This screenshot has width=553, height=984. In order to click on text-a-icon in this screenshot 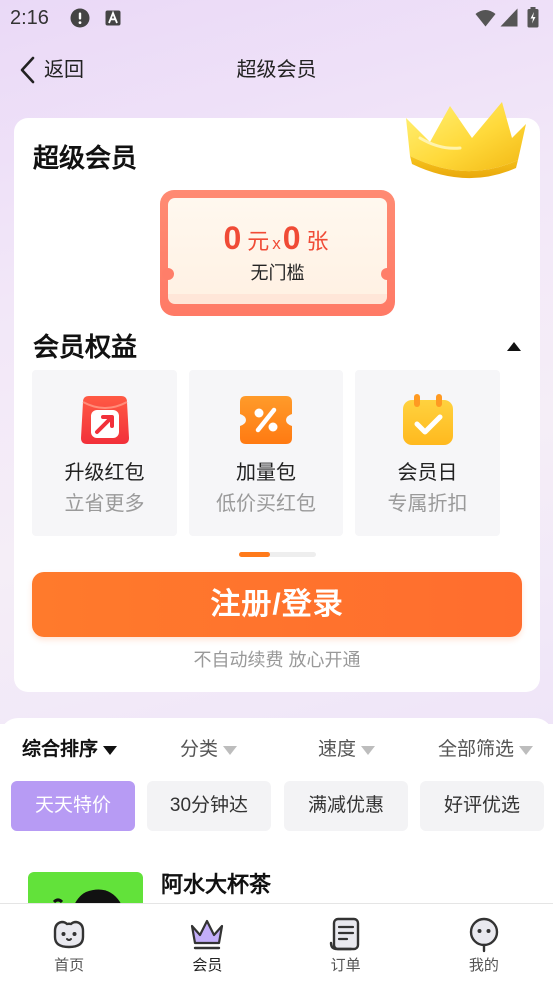, I will do `click(113, 18)`.